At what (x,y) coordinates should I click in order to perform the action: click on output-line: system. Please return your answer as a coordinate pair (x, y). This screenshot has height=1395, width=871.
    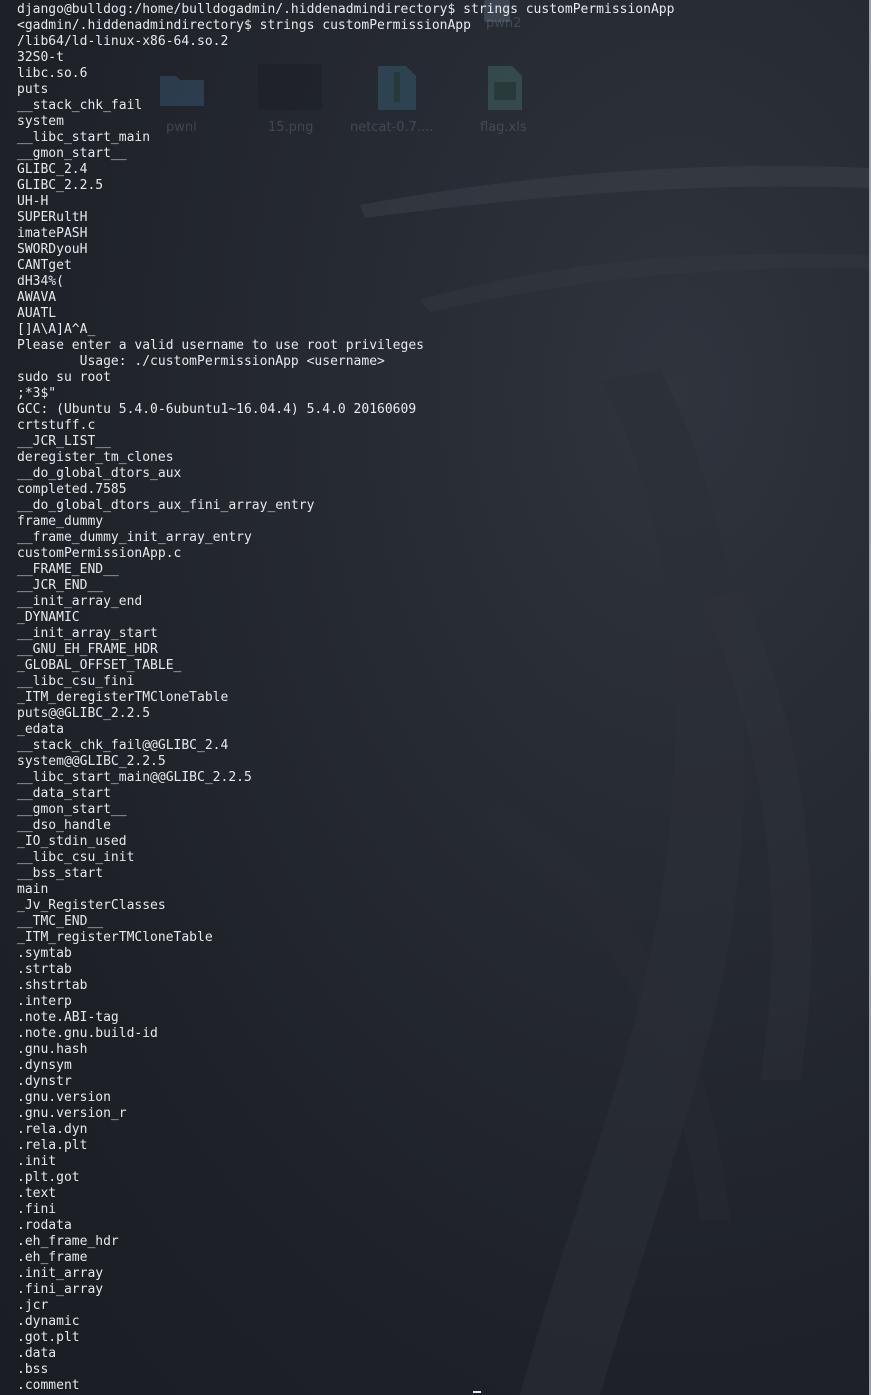
    Looking at the image, I should click on (40, 121).